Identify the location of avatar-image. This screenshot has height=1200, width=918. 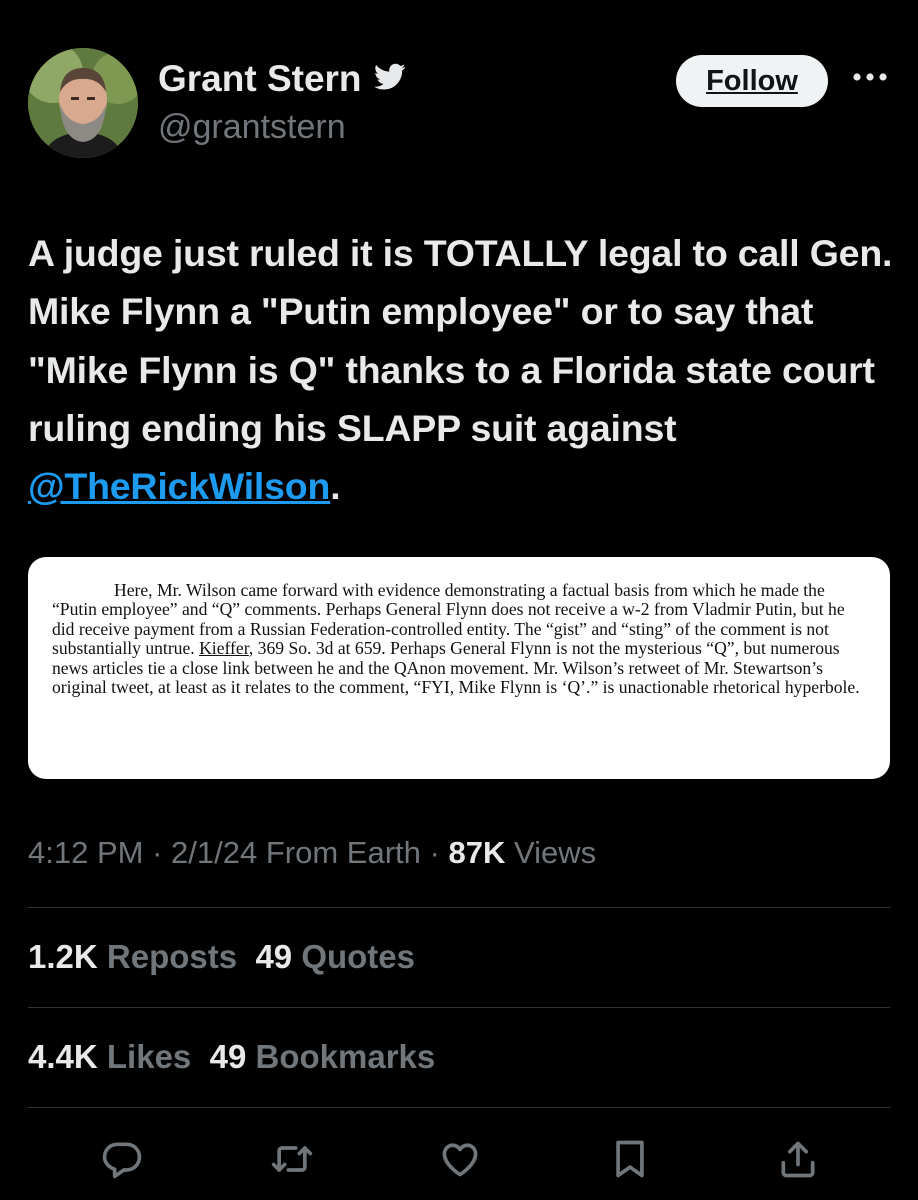
(83, 103).